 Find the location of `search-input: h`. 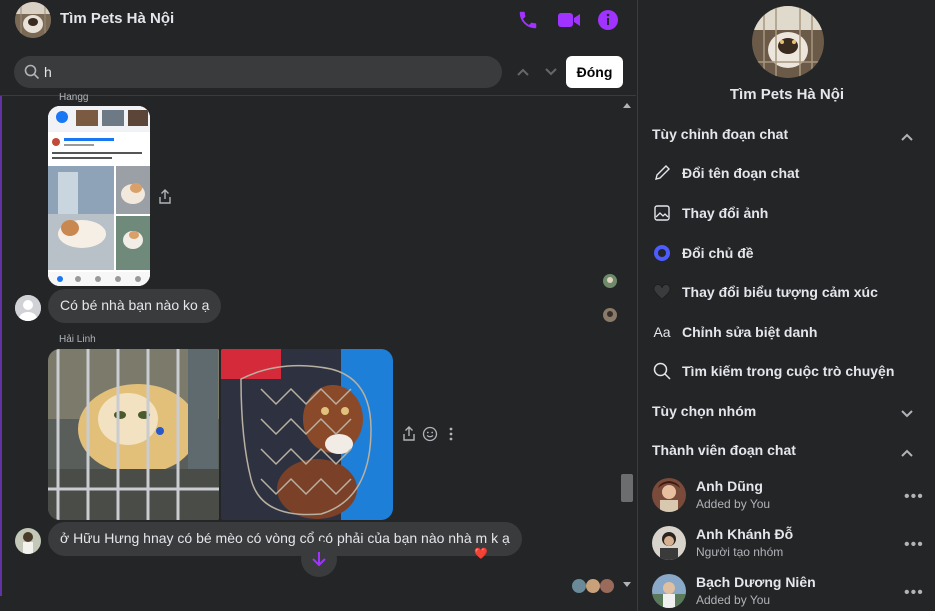

search-input: h is located at coordinates (48, 72).